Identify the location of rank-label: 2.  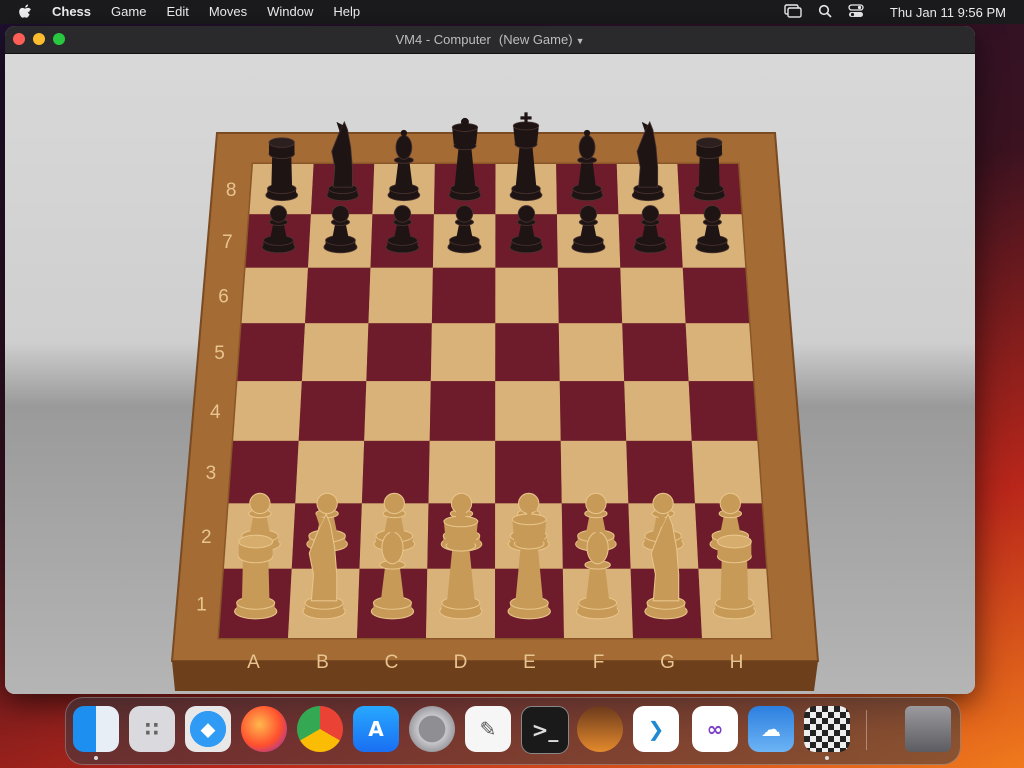
(206, 537).